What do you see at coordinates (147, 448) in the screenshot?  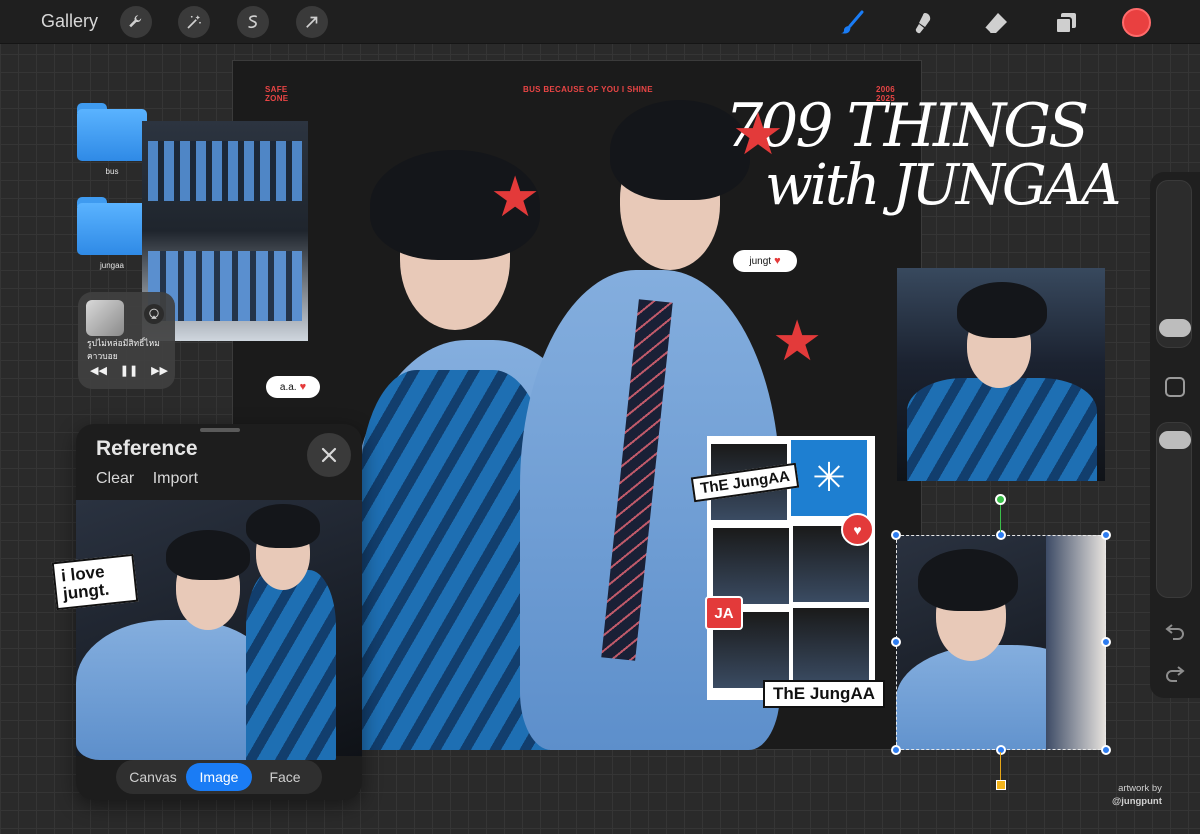 I see `reference-title: Reference` at bounding box center [147, 448].